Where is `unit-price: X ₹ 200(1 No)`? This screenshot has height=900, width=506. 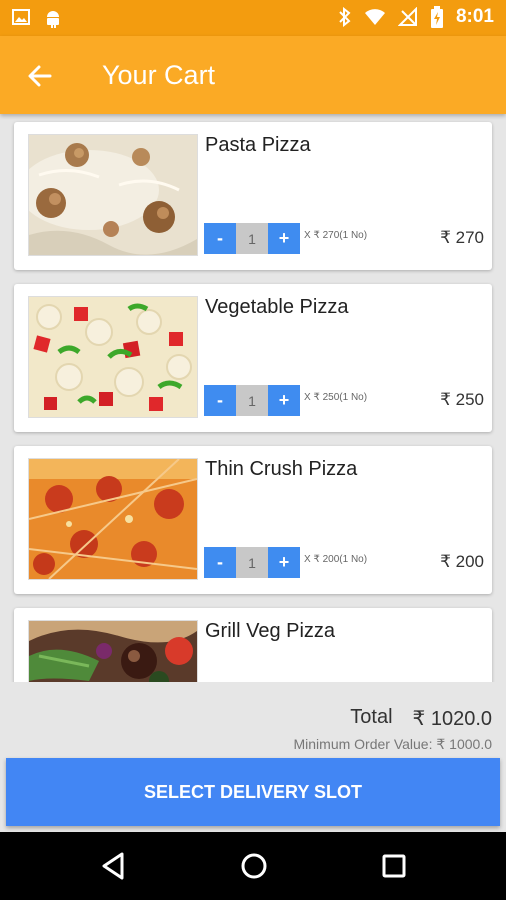 unit-price: X ₹ 200(1 No) is located at coordinates (336, 559).